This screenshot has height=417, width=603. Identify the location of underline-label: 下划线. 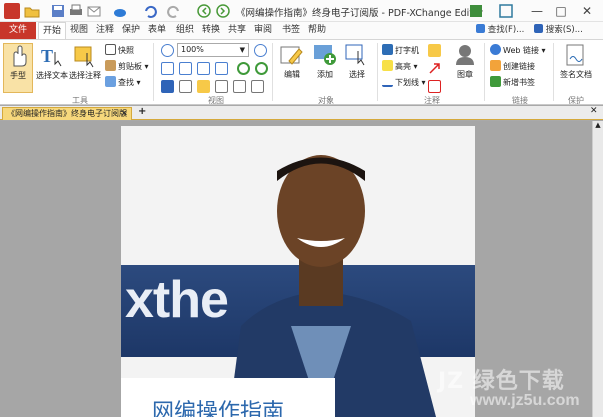
(407, 82).